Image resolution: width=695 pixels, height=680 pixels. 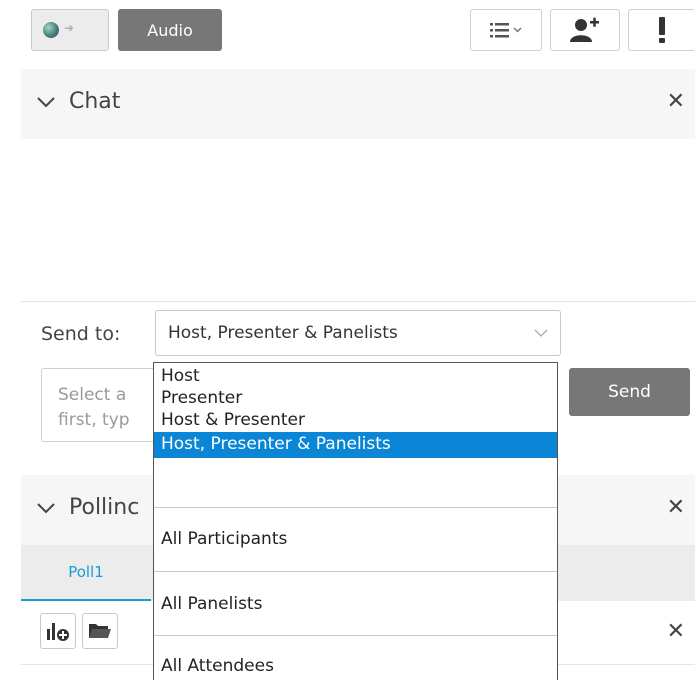 What do you see at coordinates (283, 333) in the screenshot?
I see `send-to-selected-value: Host, Presenter & Panelists` at bounding box center [283, 333].